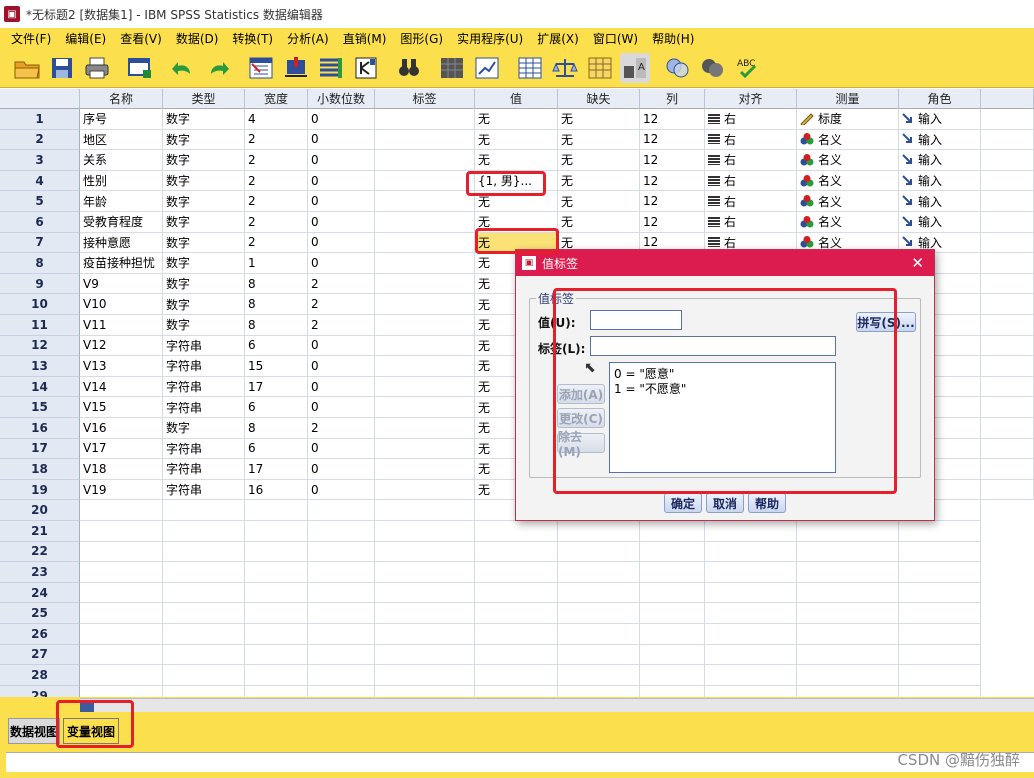 The width and height of the screenshot is (1034, 778). Describe the element at coordinates (40, 346) in the screenshot. I see `row-number: 12` at that location.